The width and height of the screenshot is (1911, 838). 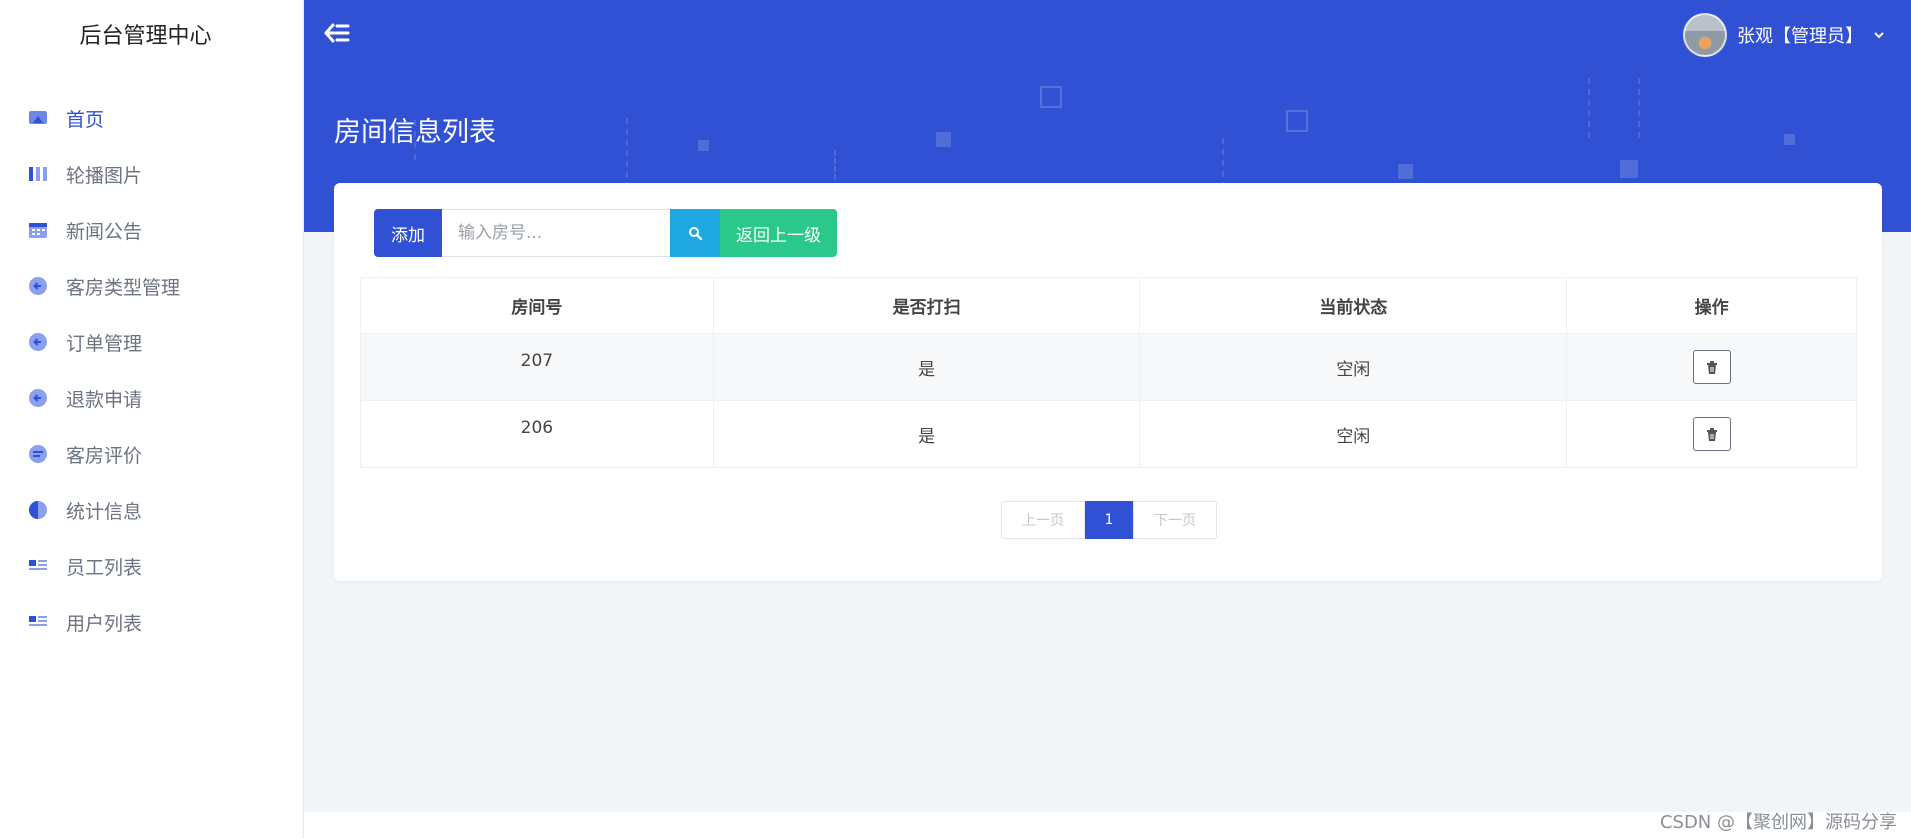 I want to click on sidebar-toggle-button, so click(x=337, y=33).